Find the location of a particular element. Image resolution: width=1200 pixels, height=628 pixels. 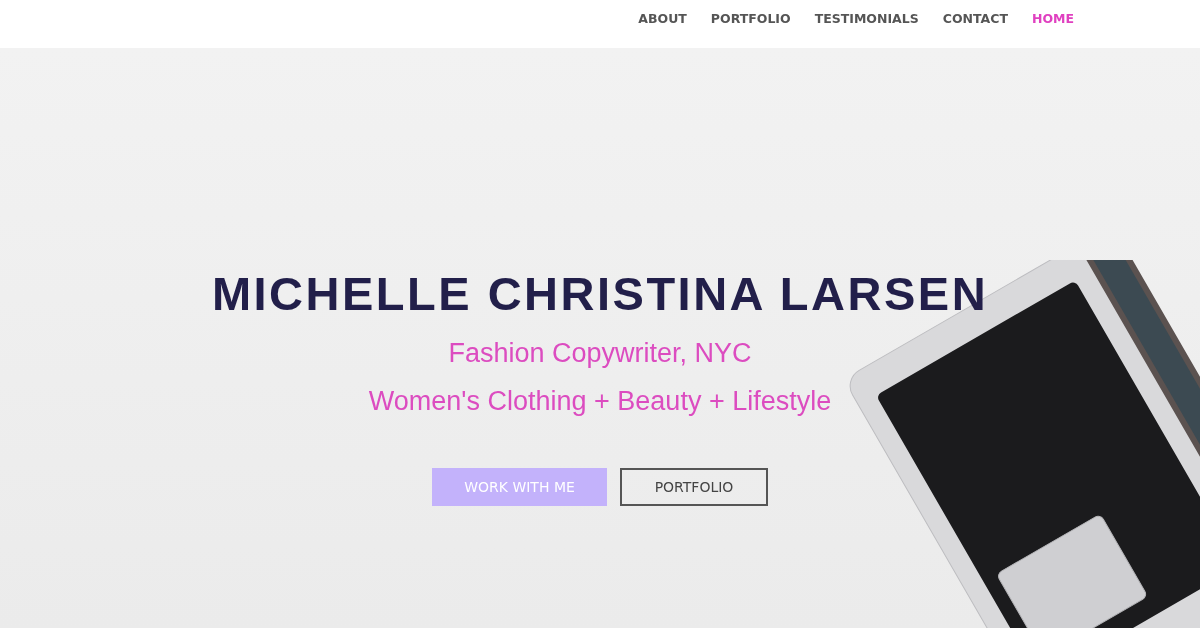

hero-subtitle: Women's Clothing + Beauty + Lifestyle is located at coordinates (600, 401).